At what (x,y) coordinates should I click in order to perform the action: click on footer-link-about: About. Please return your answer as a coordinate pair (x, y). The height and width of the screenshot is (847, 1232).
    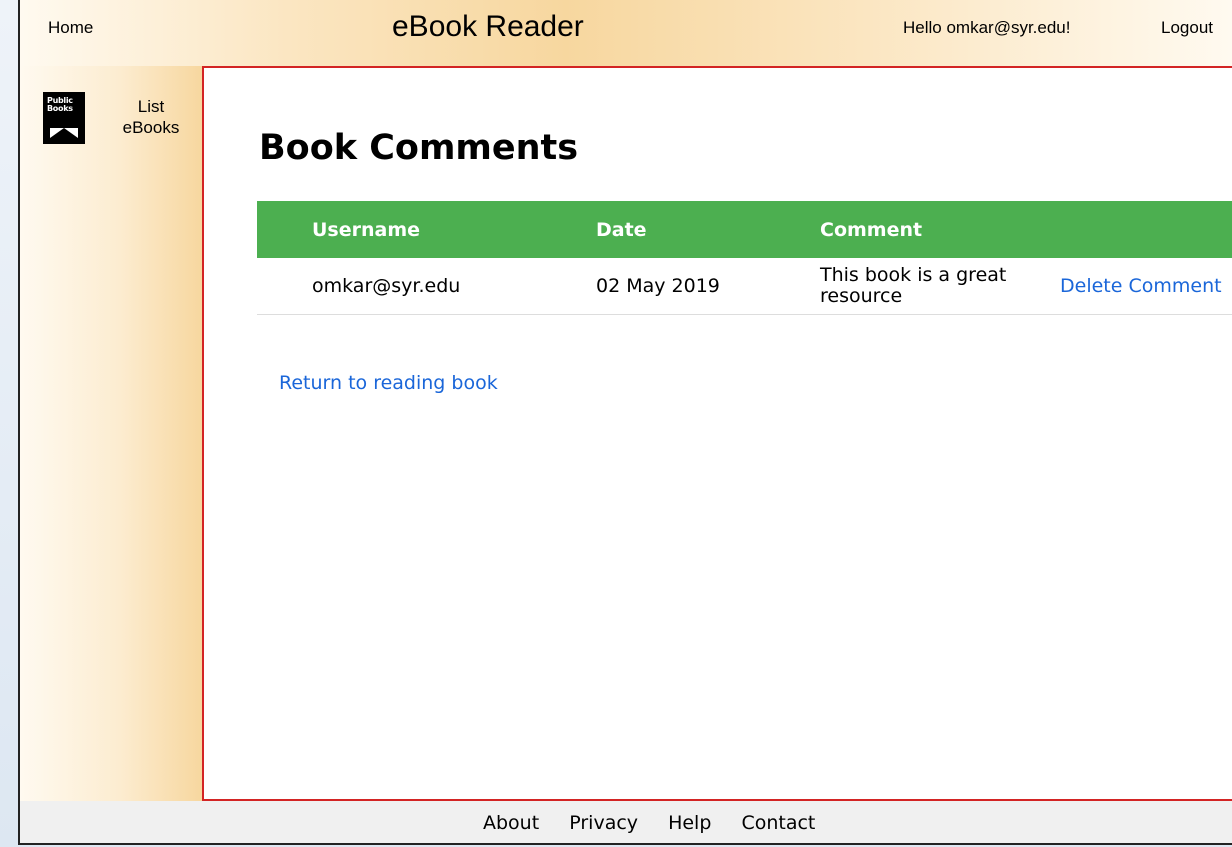
    Looking at the image, I should click on (511, 823).